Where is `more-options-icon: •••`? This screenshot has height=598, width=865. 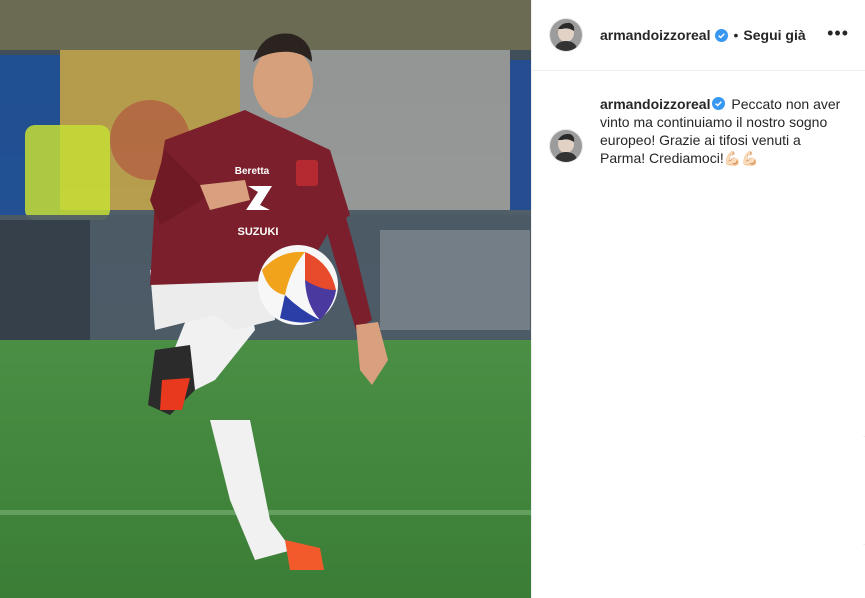
more-options-icon: ••• is located at coordinates (838, 33).